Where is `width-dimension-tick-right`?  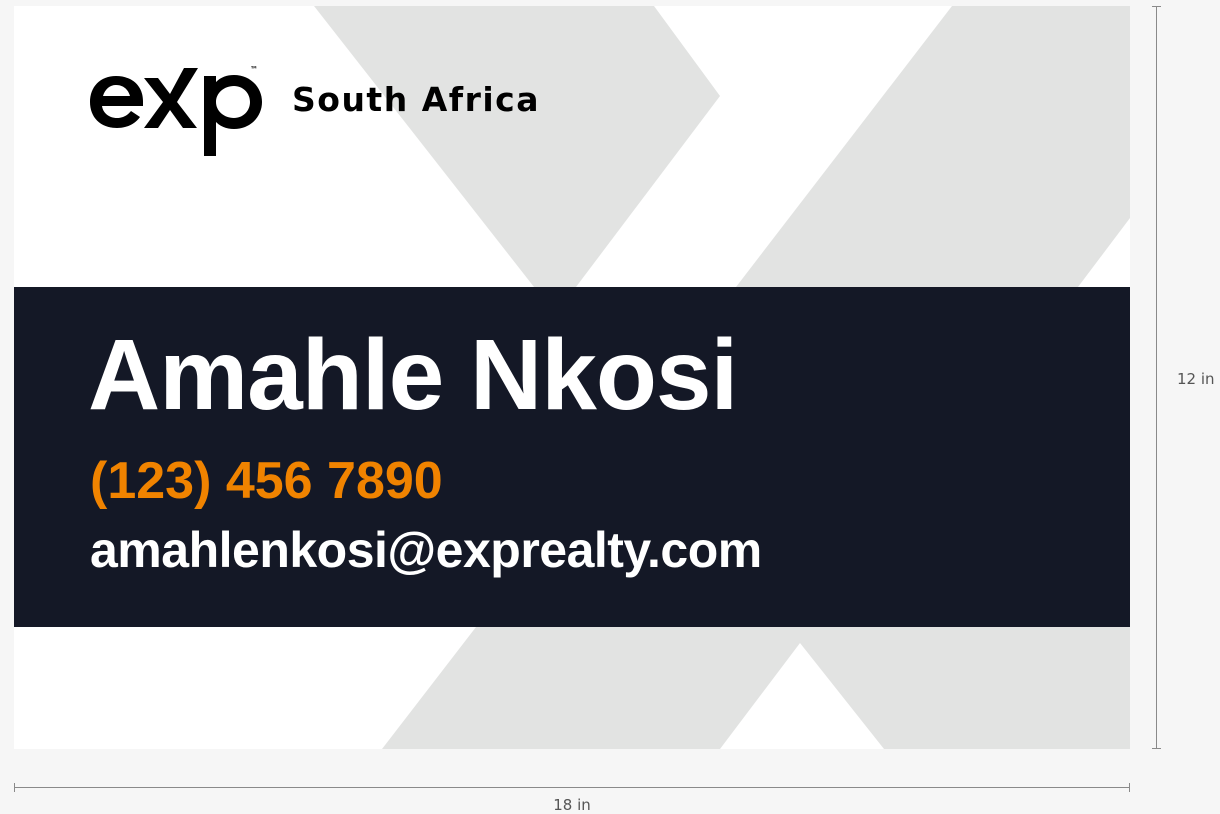
width-dimension-tick-right is located at coordinates (1129, 787).